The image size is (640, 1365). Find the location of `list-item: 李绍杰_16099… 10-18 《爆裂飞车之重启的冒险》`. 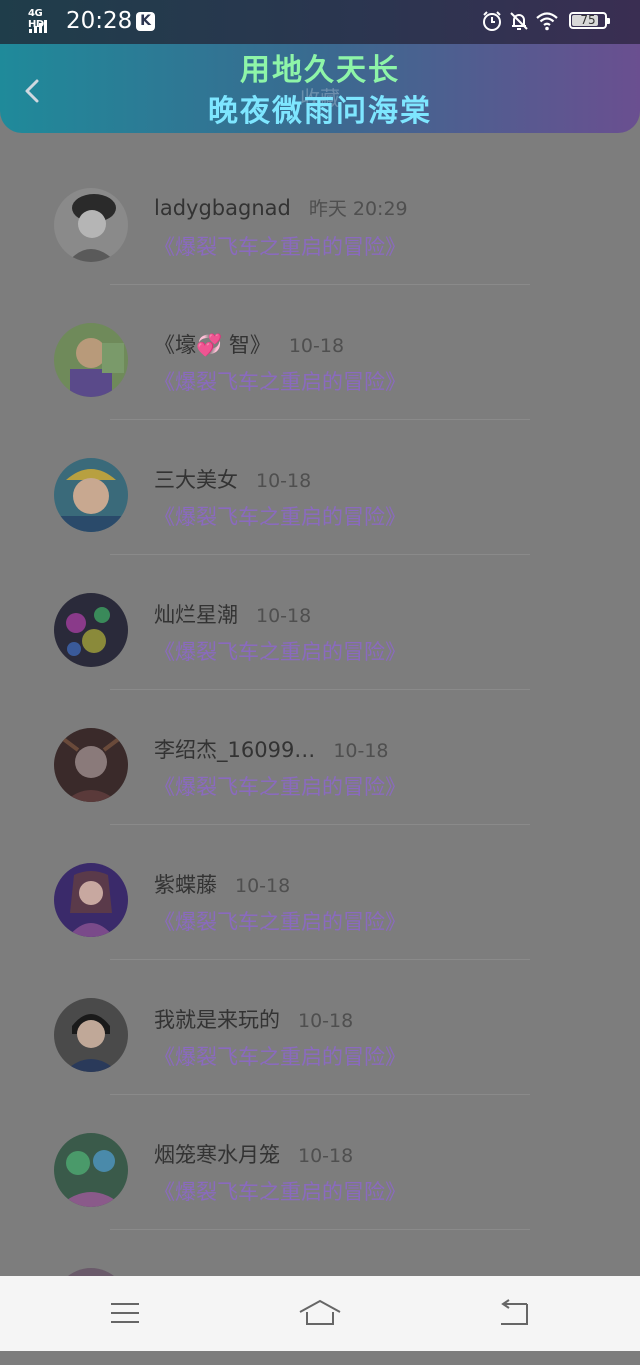

list-item: 李绍杰_16099… 10-18 《爆裂飞车之重启的冒险》 is located at coordinates (320, 757).